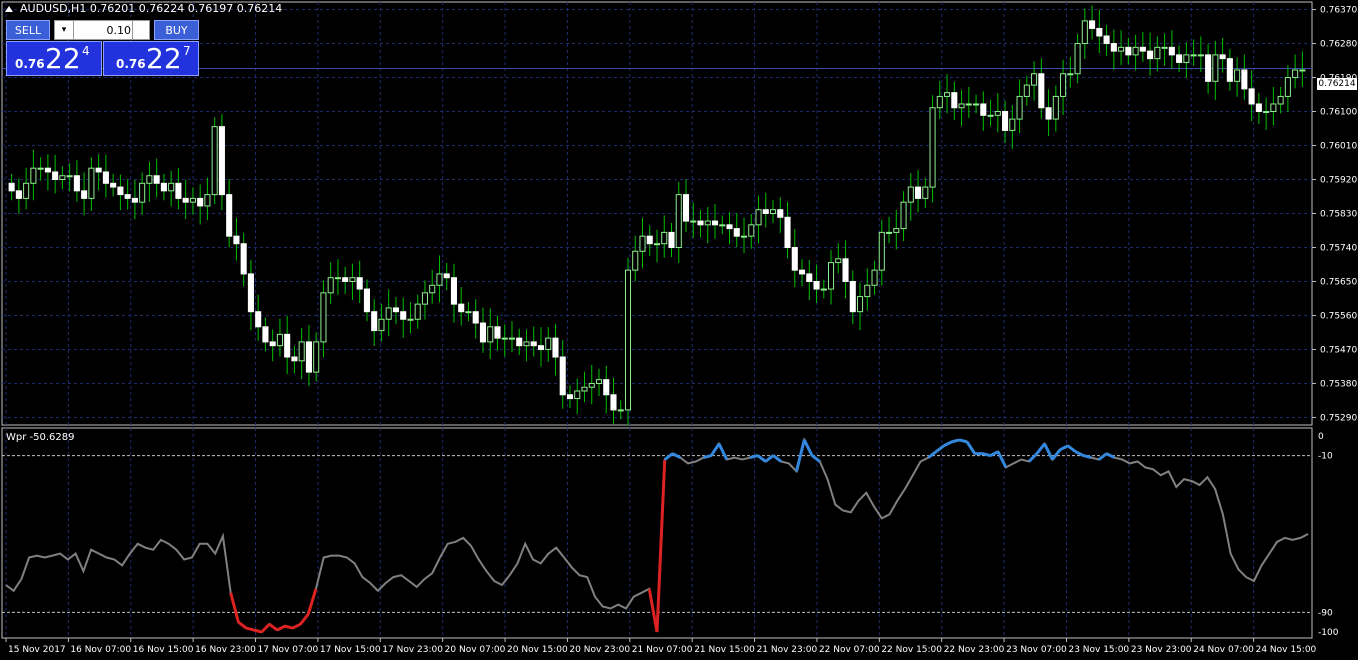 Image resolution: width=1358 pixels, height=660 pixels. What do you see at coordinates (662, 650) in the screenshot?
I see `time-tick-label: 21 Nov 07:00` at bounding box center [662, 650].